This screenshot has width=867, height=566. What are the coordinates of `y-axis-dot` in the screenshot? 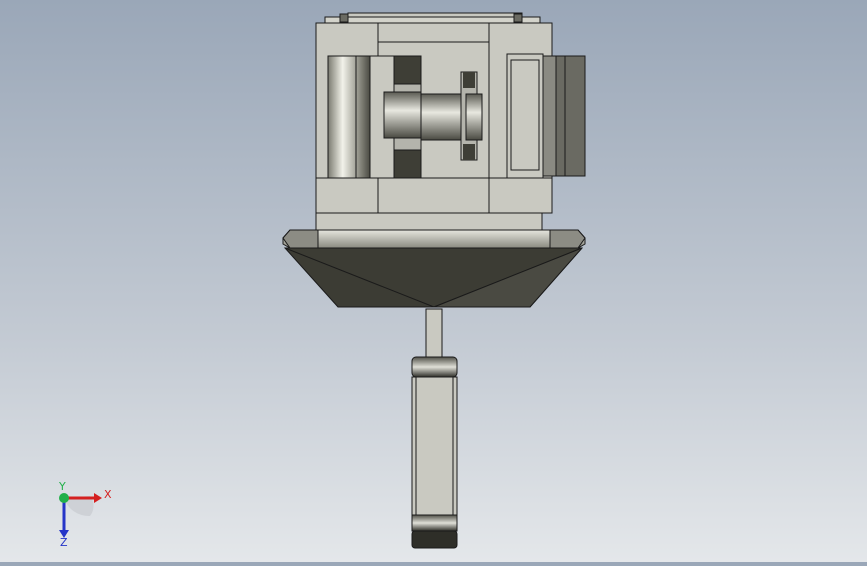 It's located at (64, 498).